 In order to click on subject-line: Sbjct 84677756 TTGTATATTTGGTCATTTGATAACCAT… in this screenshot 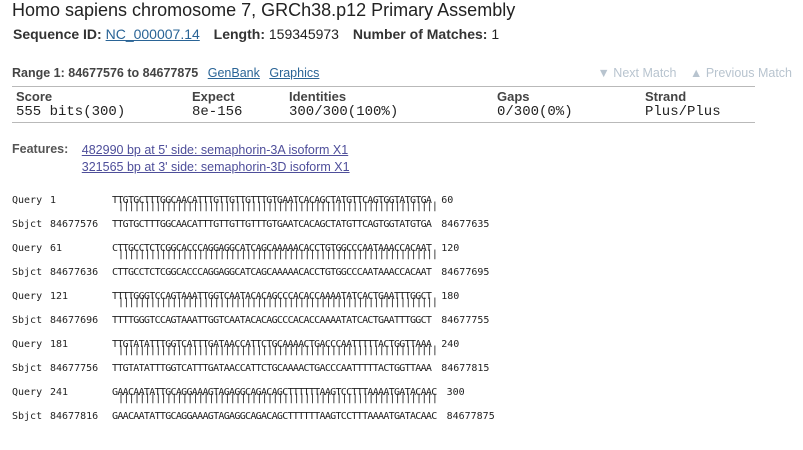, I will do `click(251, 368)`.